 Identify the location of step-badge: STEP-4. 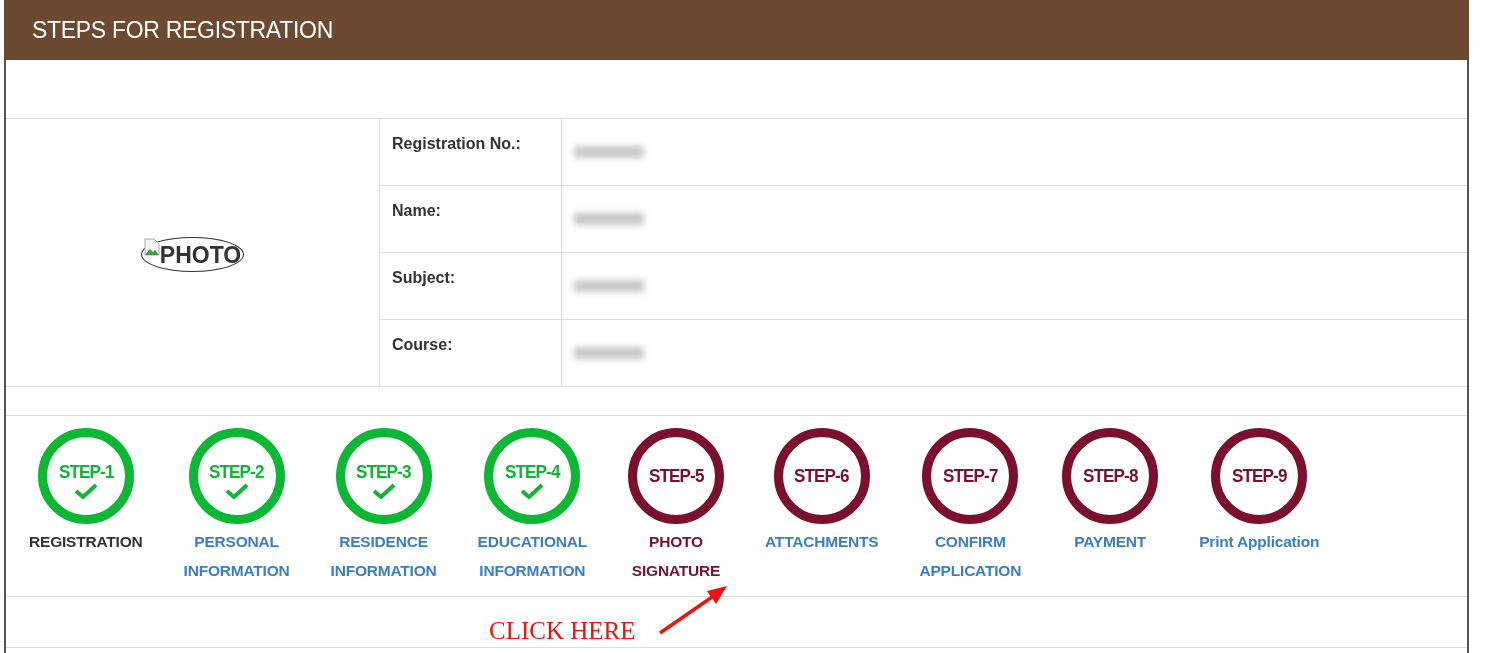
(532, 476).